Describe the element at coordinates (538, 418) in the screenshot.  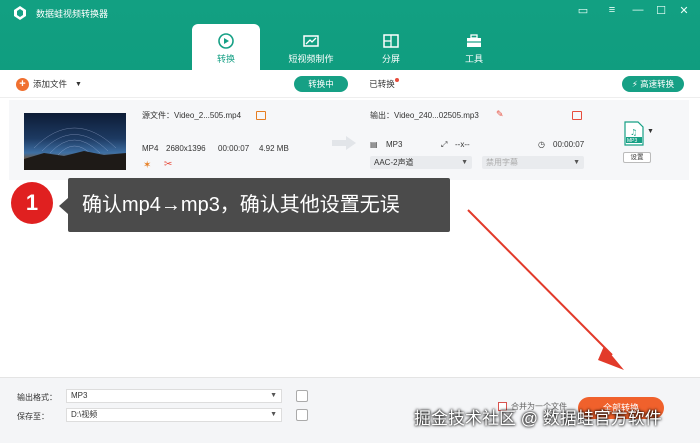
I see `watermark-text: 掘金技术社区 @ 数据蛙官方软件` at that location.